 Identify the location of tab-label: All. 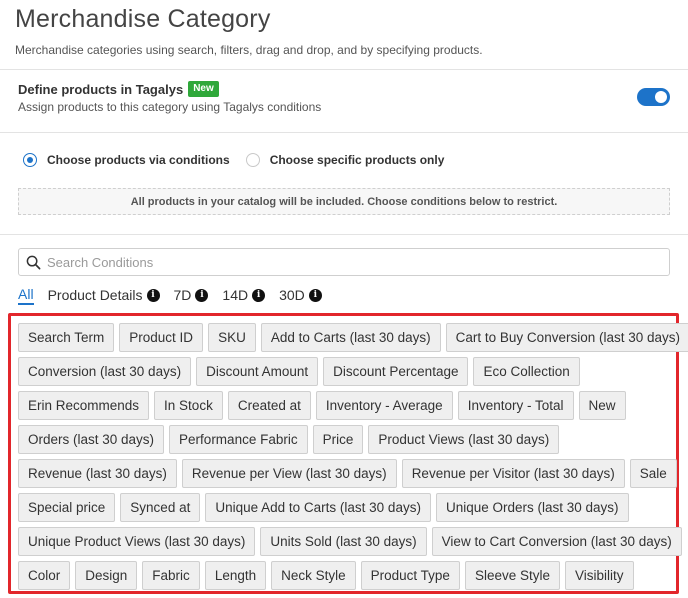
(26, 295).